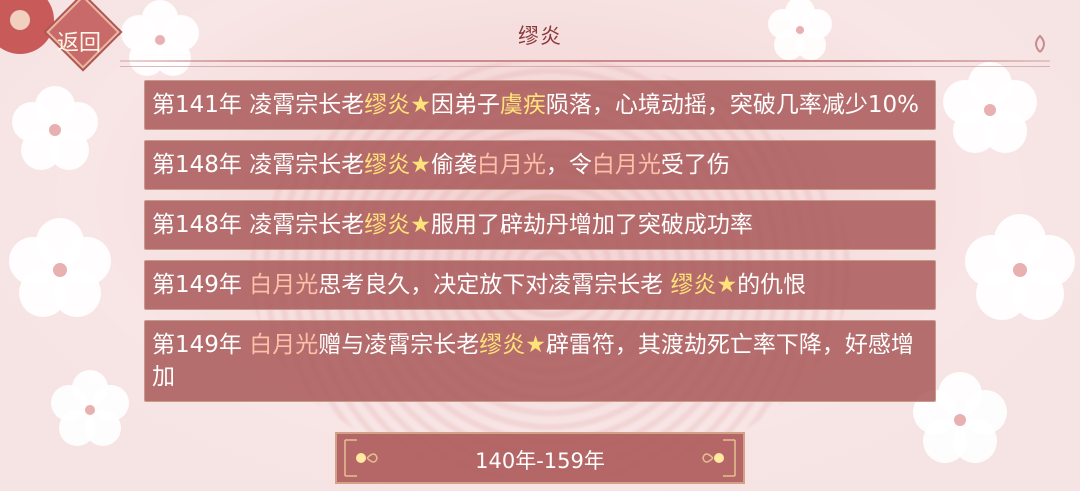  I want to click on header-divider, so click(585, 61).